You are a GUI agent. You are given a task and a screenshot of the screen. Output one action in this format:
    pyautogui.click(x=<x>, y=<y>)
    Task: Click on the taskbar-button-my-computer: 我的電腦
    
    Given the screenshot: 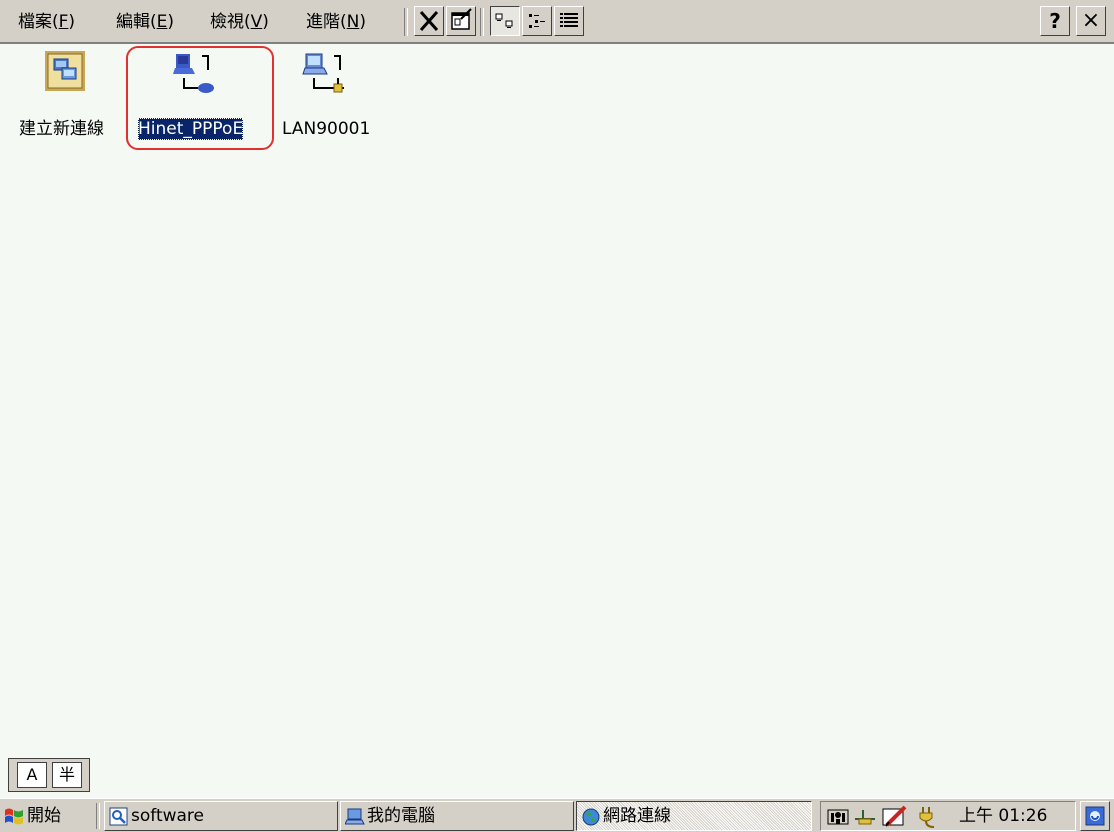 What is the action you would take?
    pyautogui.click(x=457, y=816)
    